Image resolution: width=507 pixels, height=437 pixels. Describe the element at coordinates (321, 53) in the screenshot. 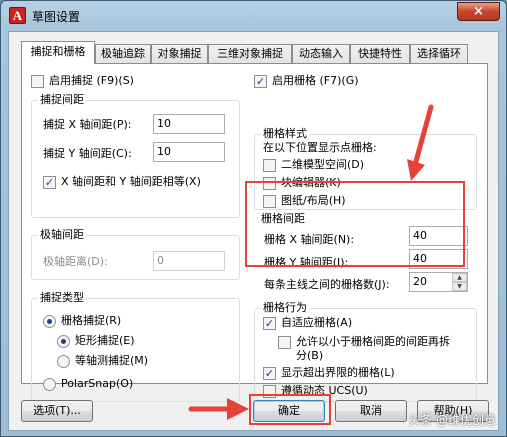

I see `tab-dynamic-input: 动态输入` at that location.